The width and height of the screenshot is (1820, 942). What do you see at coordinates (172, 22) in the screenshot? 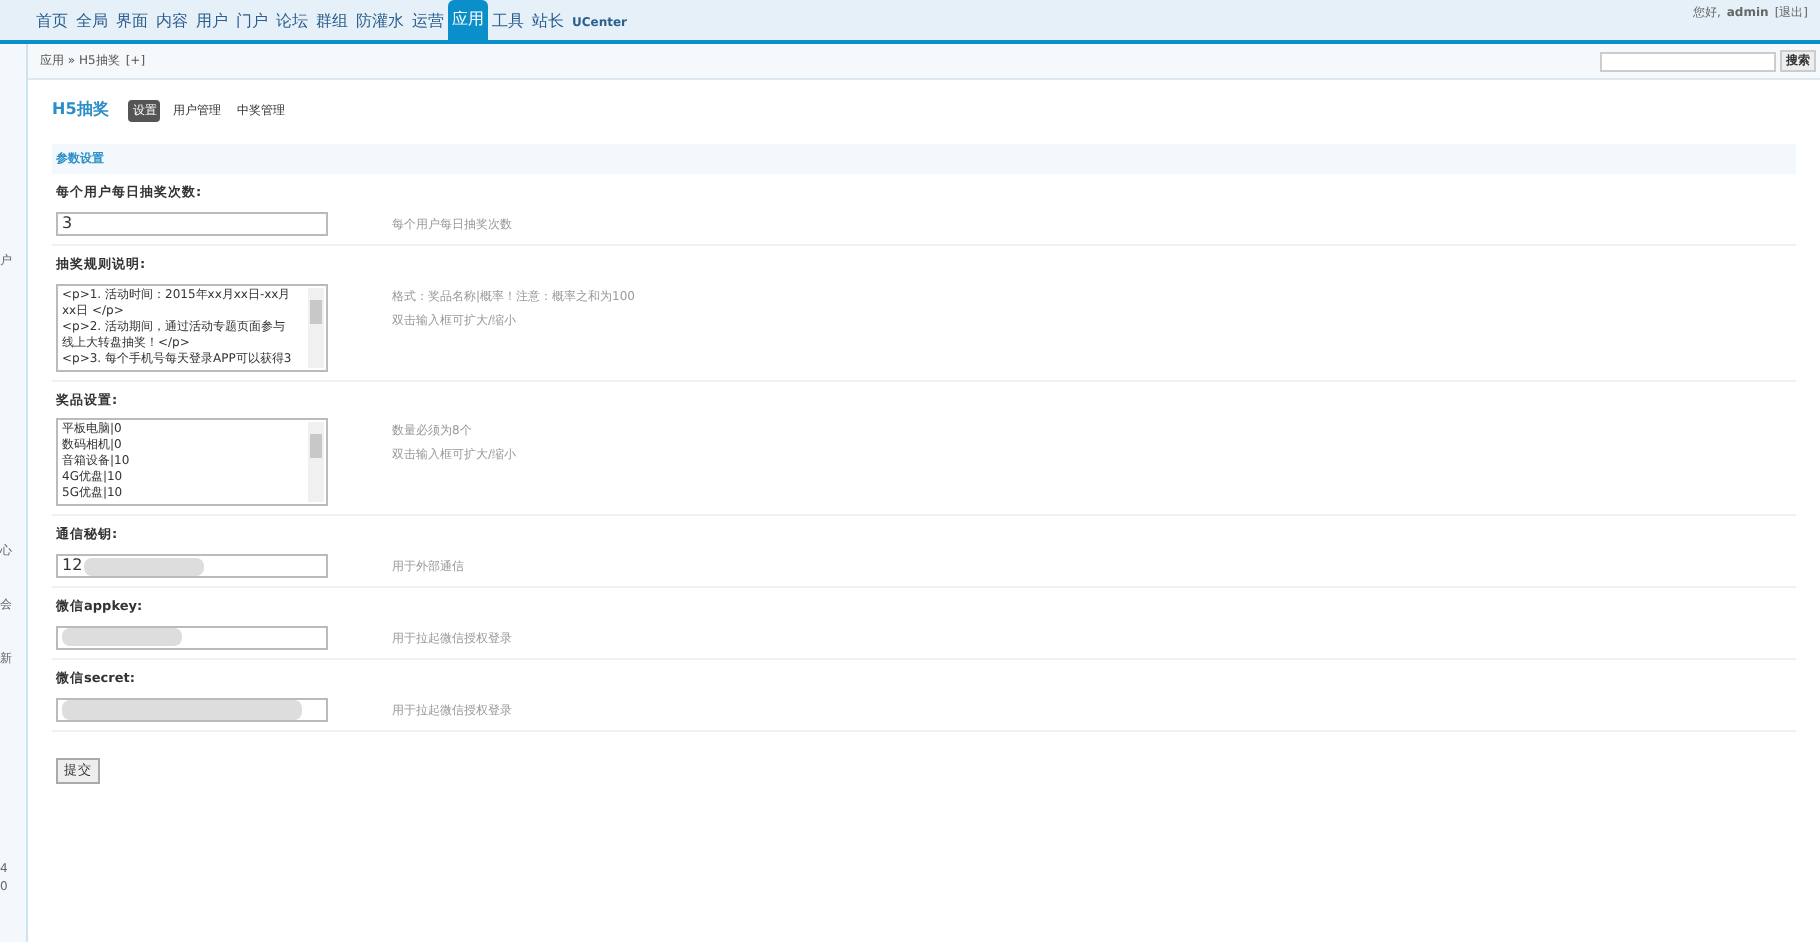
I see `nav-tab: 内容` at bounding box center [172, 22].